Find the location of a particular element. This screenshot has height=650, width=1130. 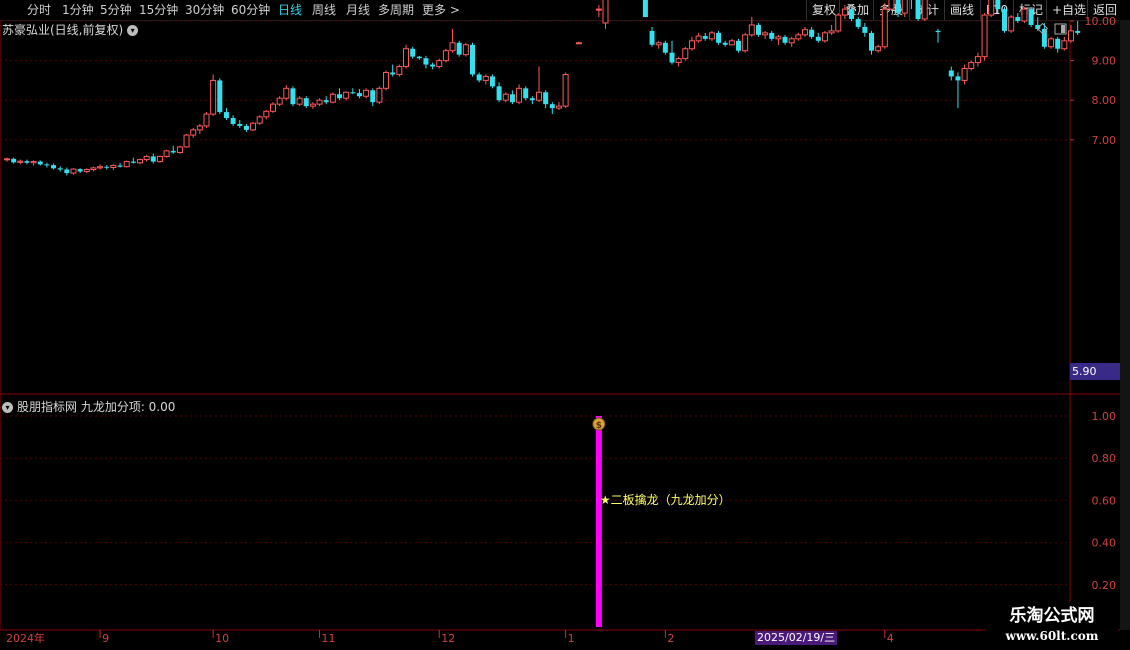

date-tick-label: 2 is located at coordinates (670, 638).